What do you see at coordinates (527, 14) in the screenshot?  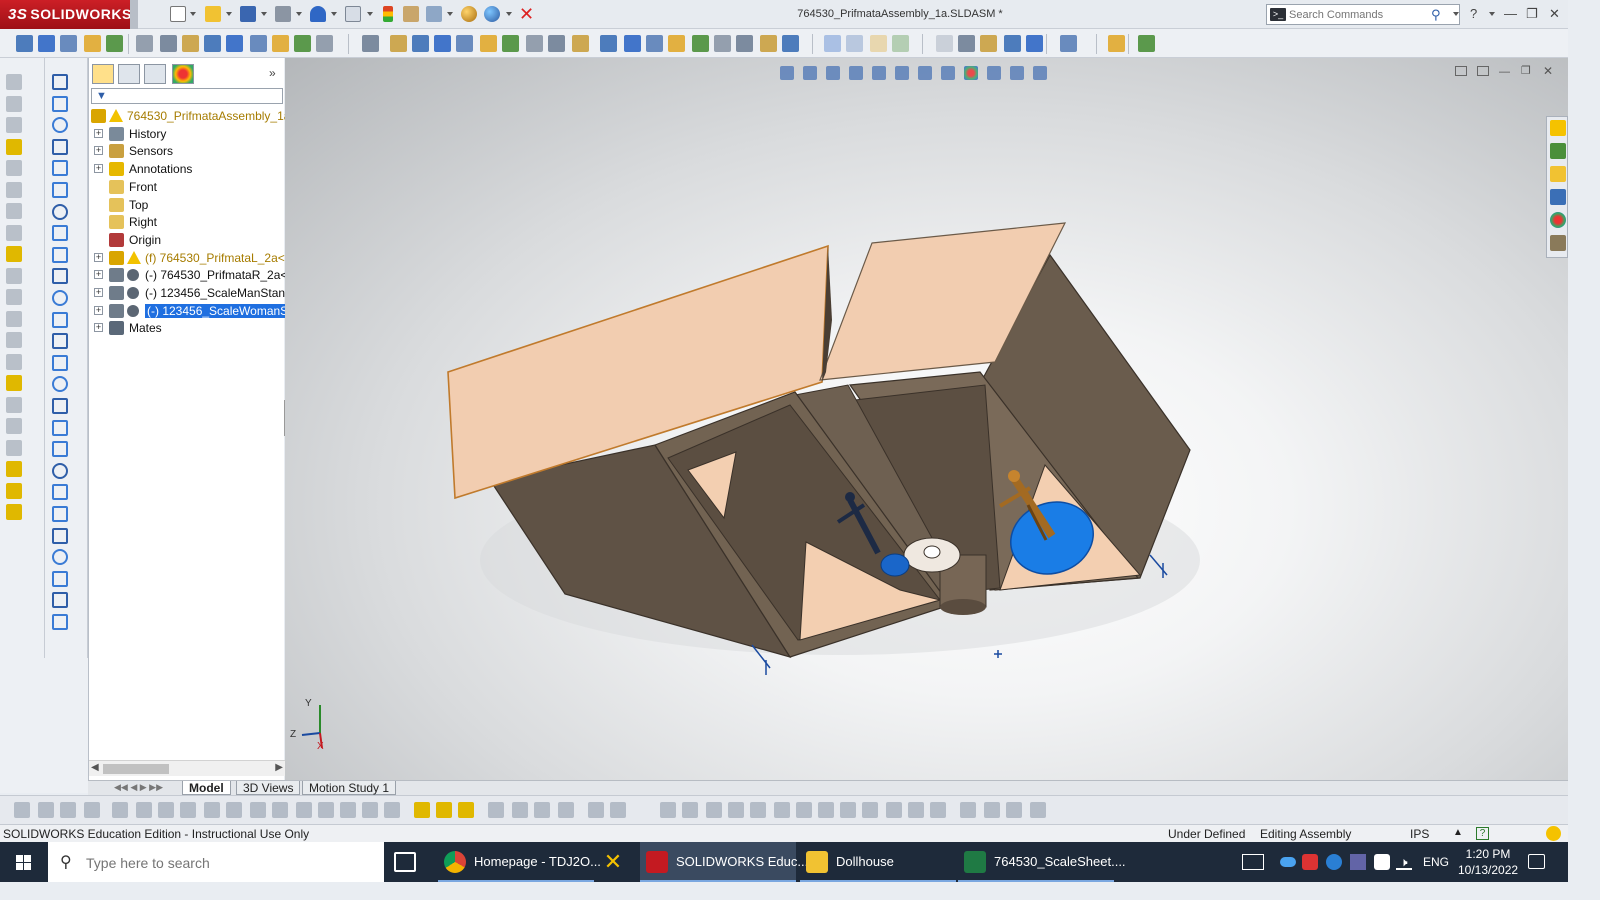 I see `close-document-icon: ✕` at bounding box center [527, 14].